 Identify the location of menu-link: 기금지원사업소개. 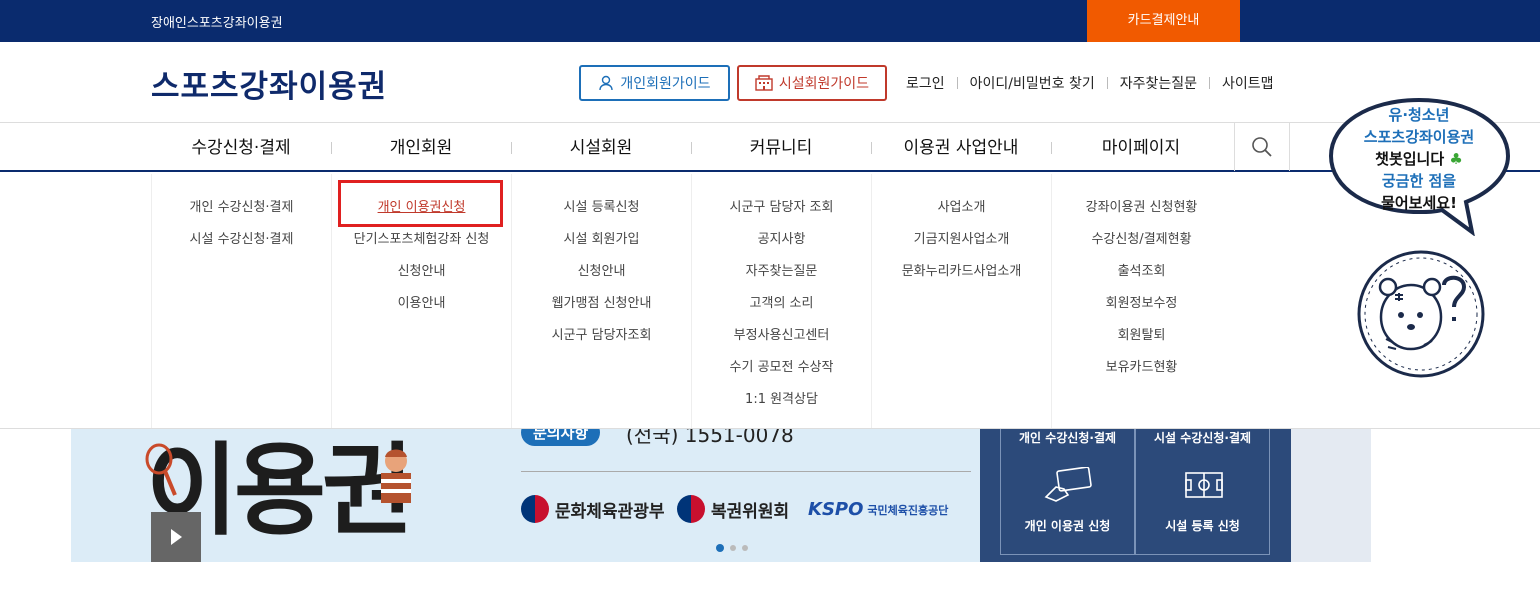
(961, 240).